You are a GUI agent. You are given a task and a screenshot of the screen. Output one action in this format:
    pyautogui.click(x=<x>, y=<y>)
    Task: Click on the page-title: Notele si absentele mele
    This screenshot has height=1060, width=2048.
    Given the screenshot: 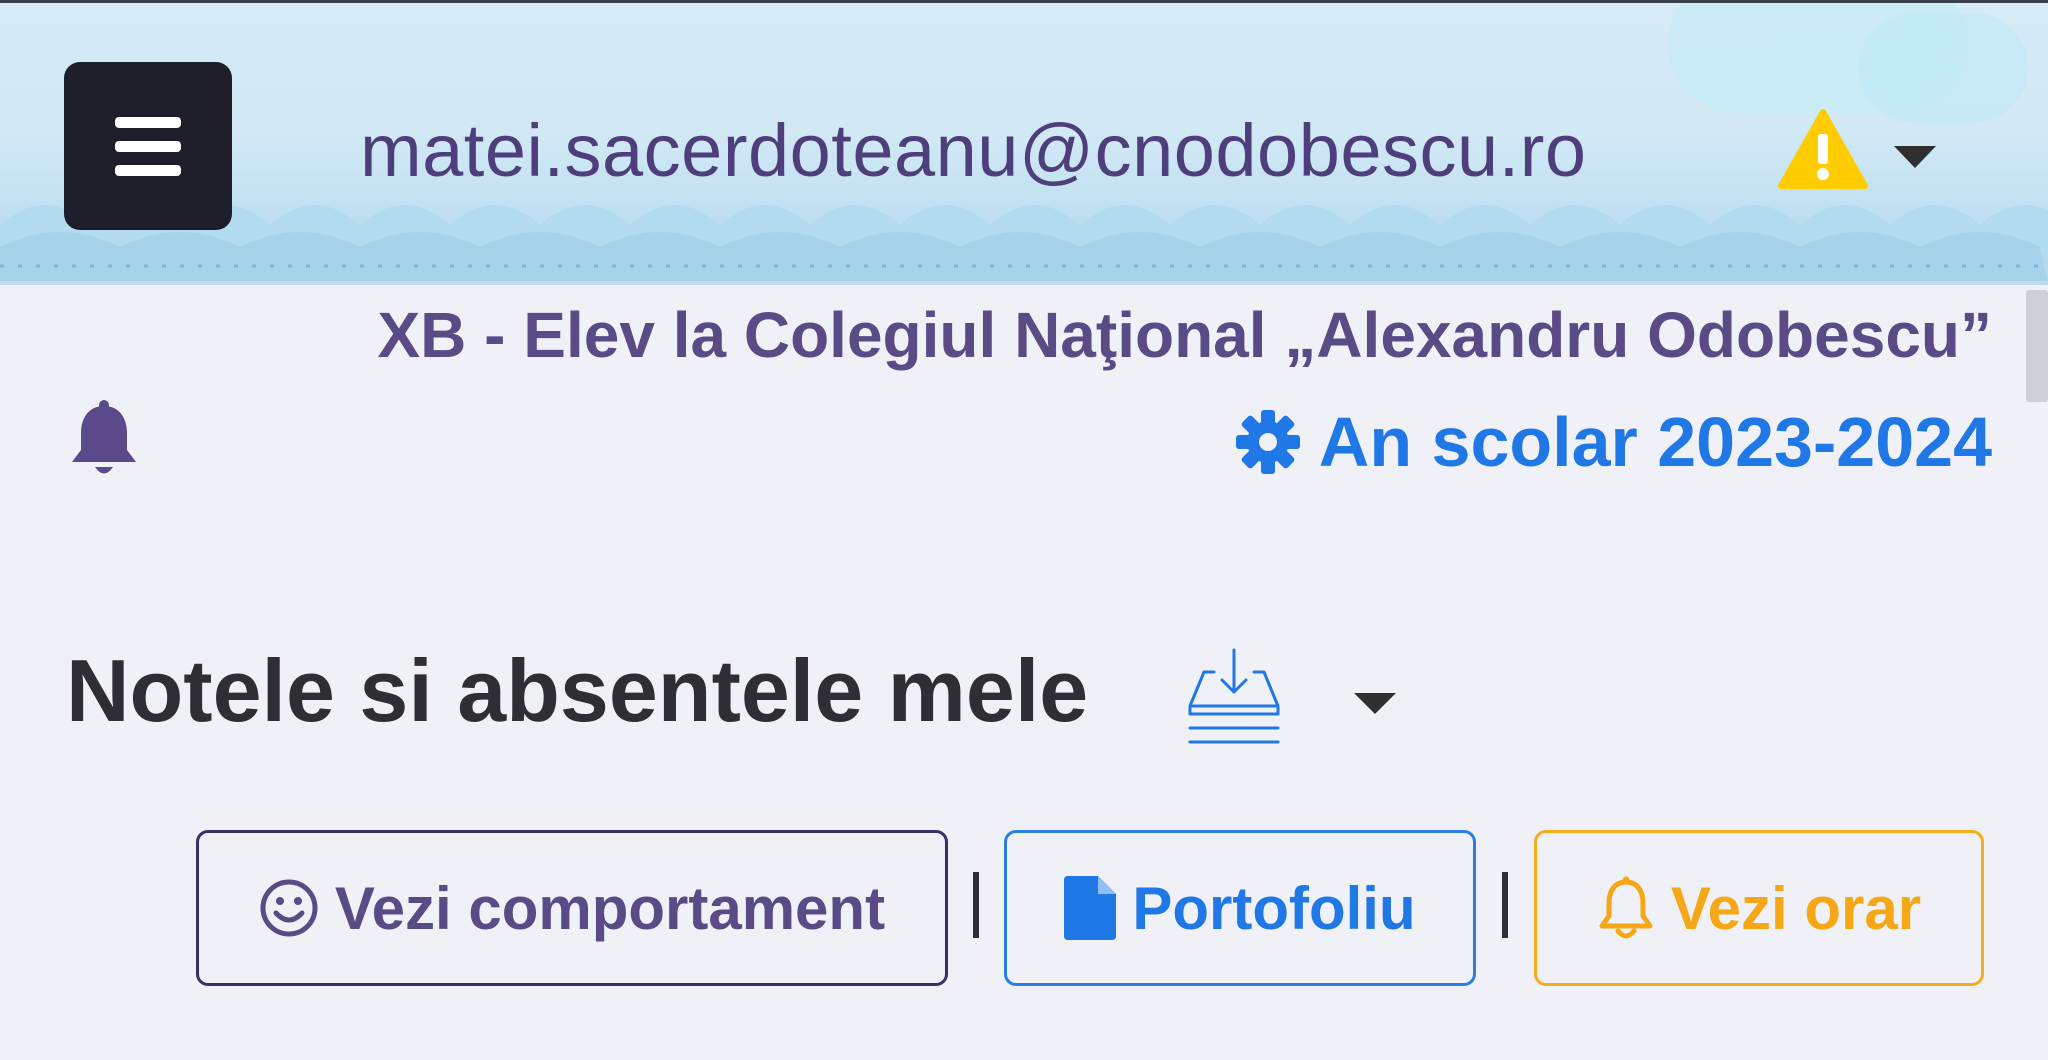 What is the action you would take?
    pyautogui.click(x=577, y=690)
    